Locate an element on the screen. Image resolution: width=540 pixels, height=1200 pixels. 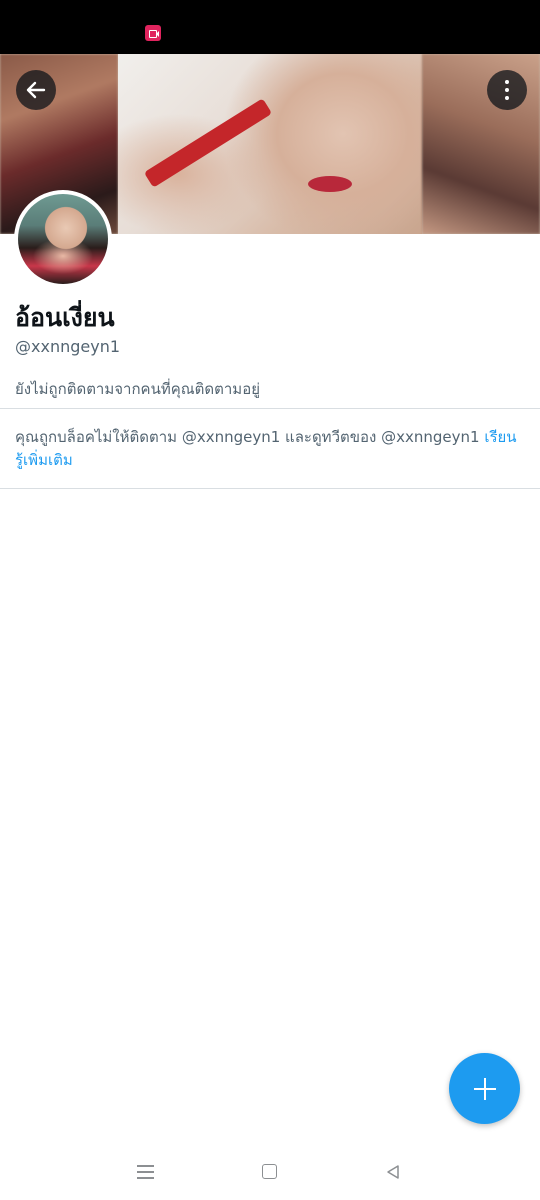
vertical-dots-icon is located at coordinates (507, 90).